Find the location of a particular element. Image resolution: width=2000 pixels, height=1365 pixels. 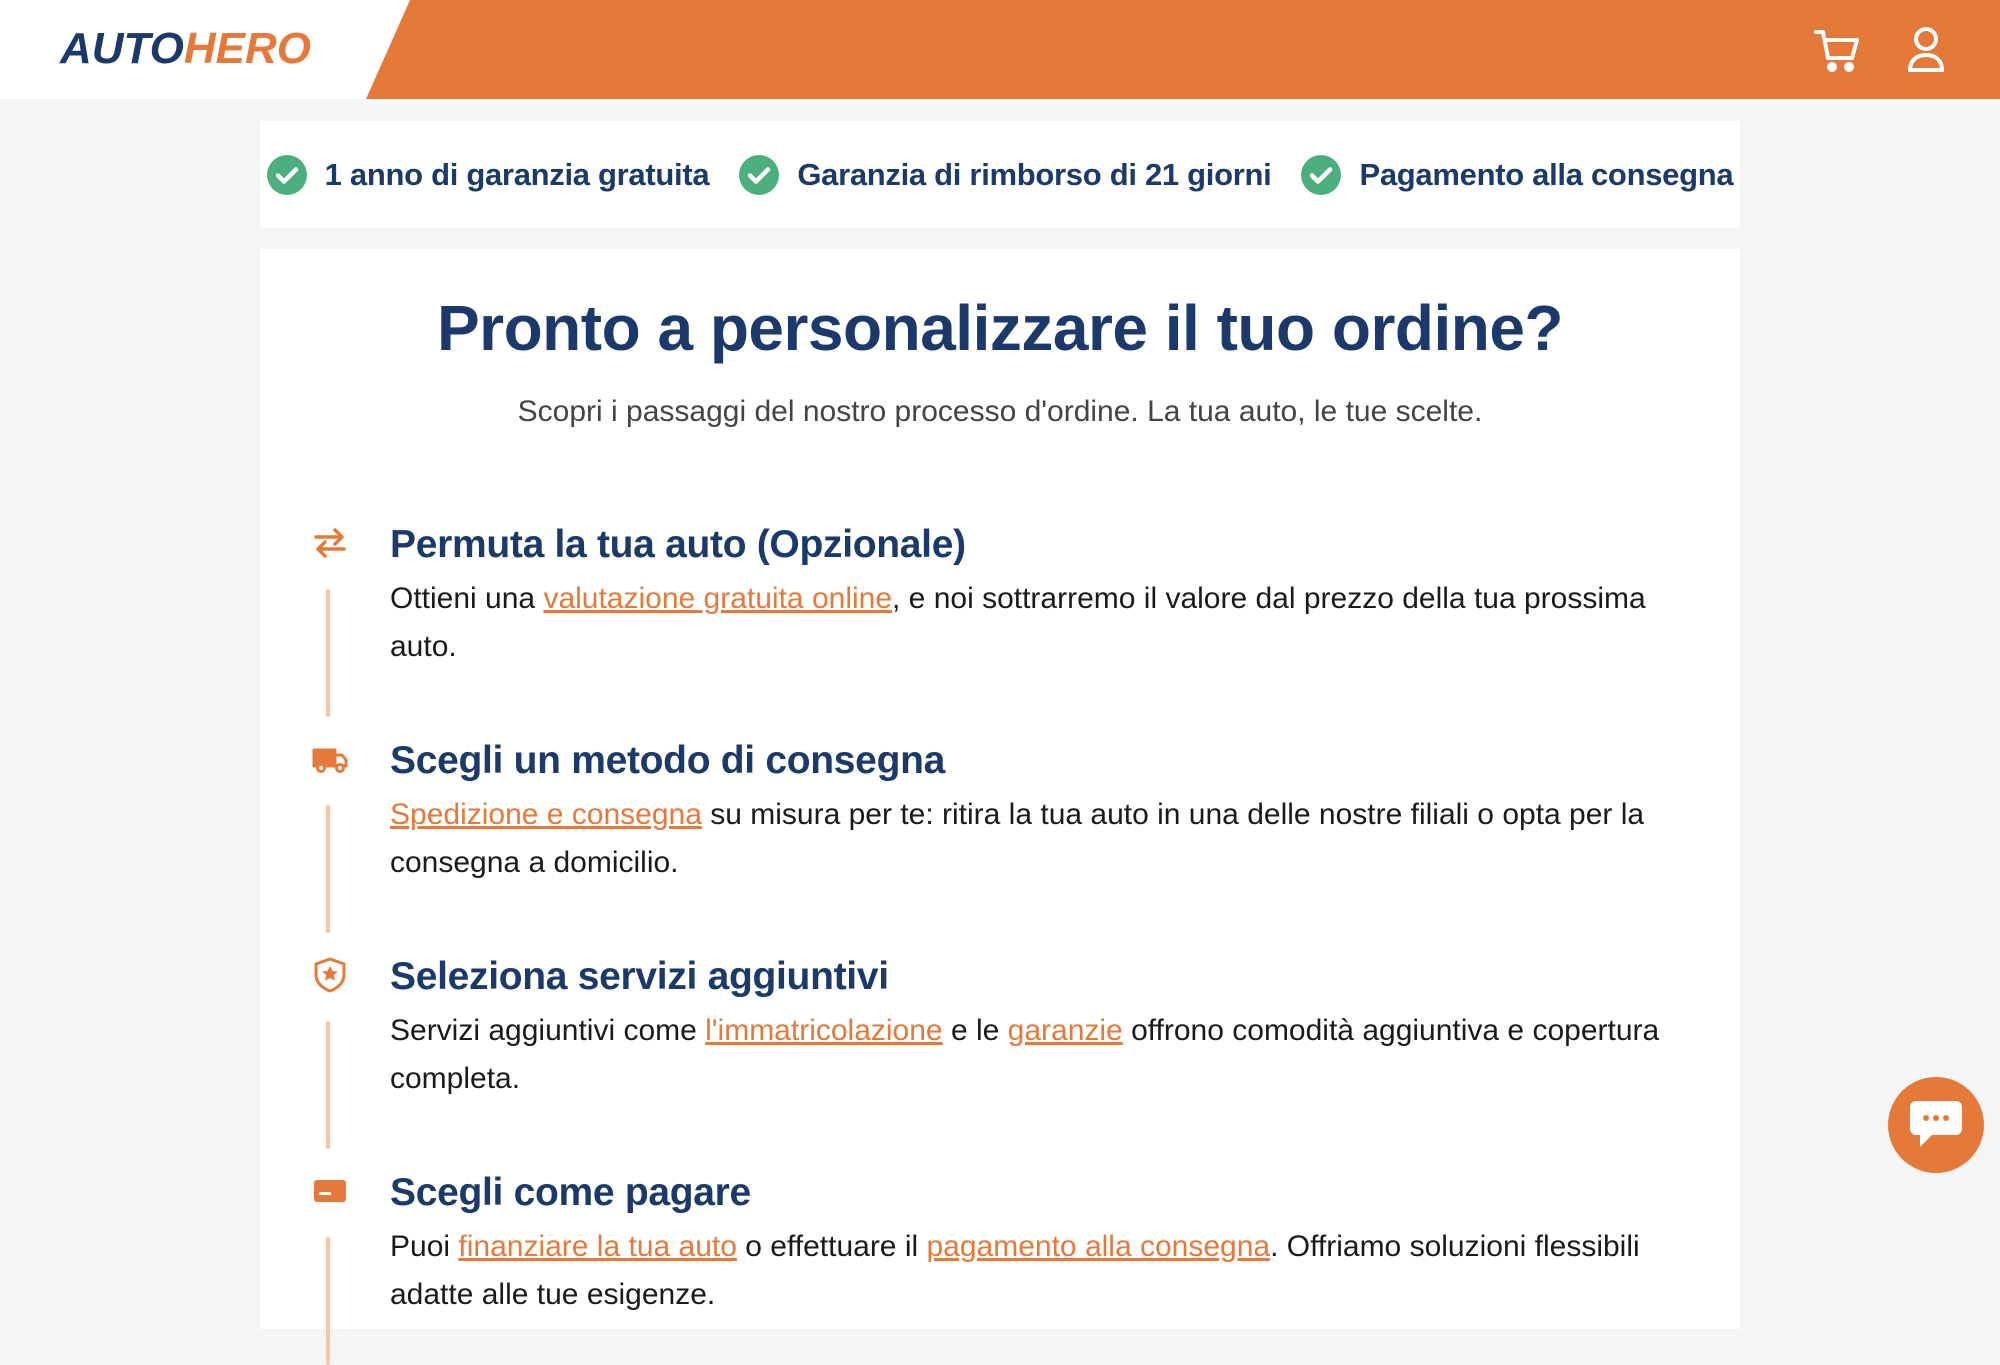

usp-item: 1 anno di garanzia gratuita is located at coordinates (488, 174).